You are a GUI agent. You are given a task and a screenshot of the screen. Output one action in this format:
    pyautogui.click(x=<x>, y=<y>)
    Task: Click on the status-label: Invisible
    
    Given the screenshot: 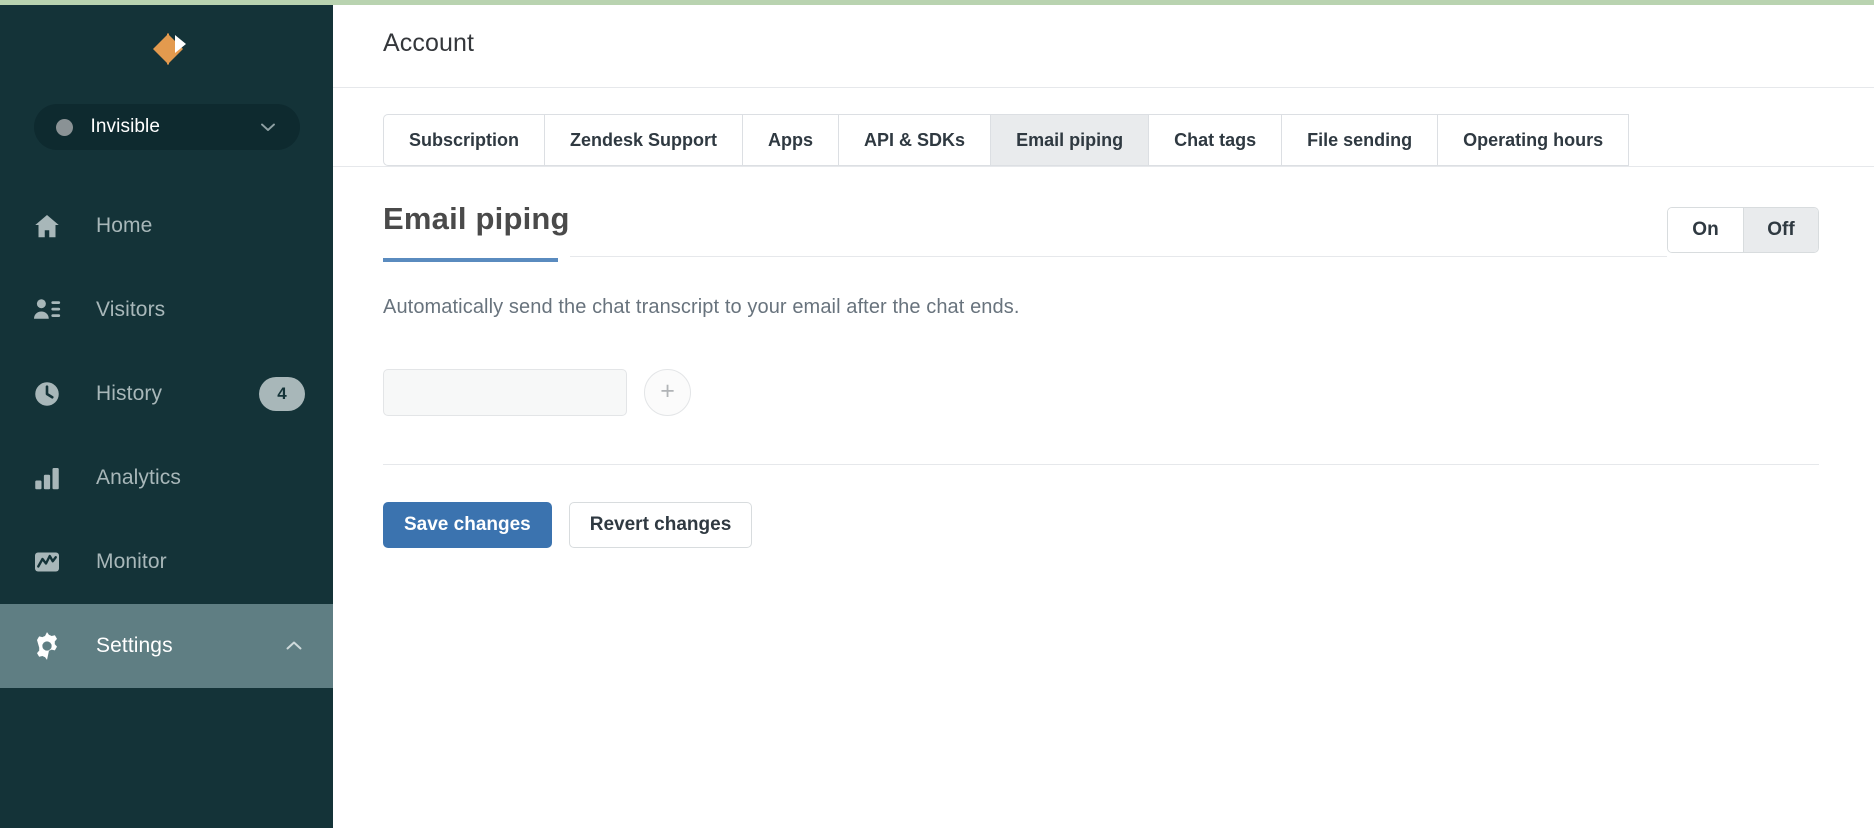 What is the action you would take?
    pyautogui.click(x=125, y=126)
    